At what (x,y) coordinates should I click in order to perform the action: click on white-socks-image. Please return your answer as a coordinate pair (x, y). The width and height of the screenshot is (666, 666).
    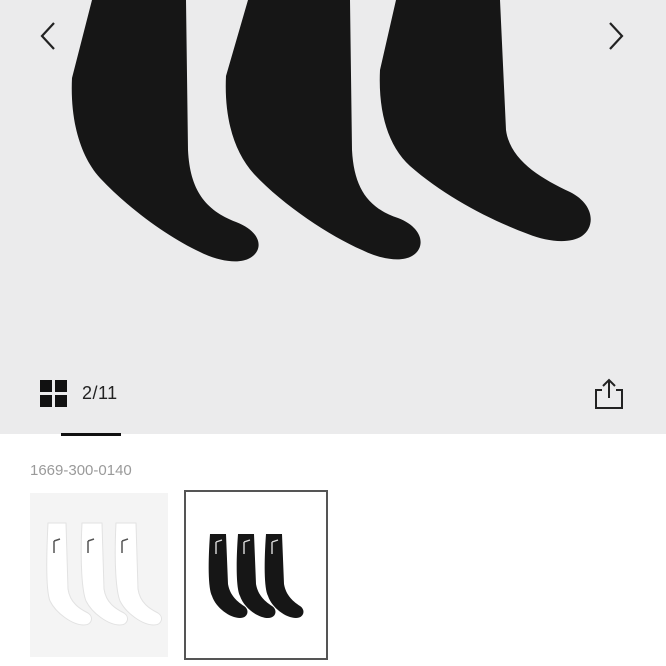
    Looking at the image, I should click on (99, 575).